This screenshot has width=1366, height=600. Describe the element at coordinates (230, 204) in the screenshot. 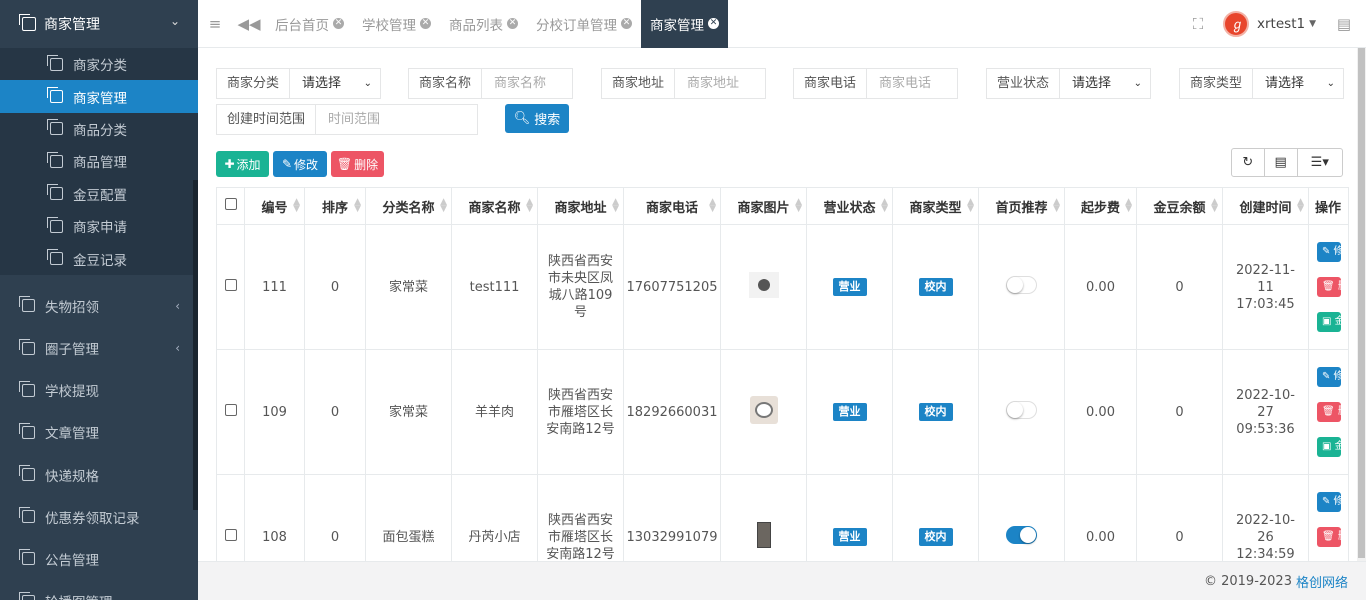

I see `select-all-checkbox` at that location.